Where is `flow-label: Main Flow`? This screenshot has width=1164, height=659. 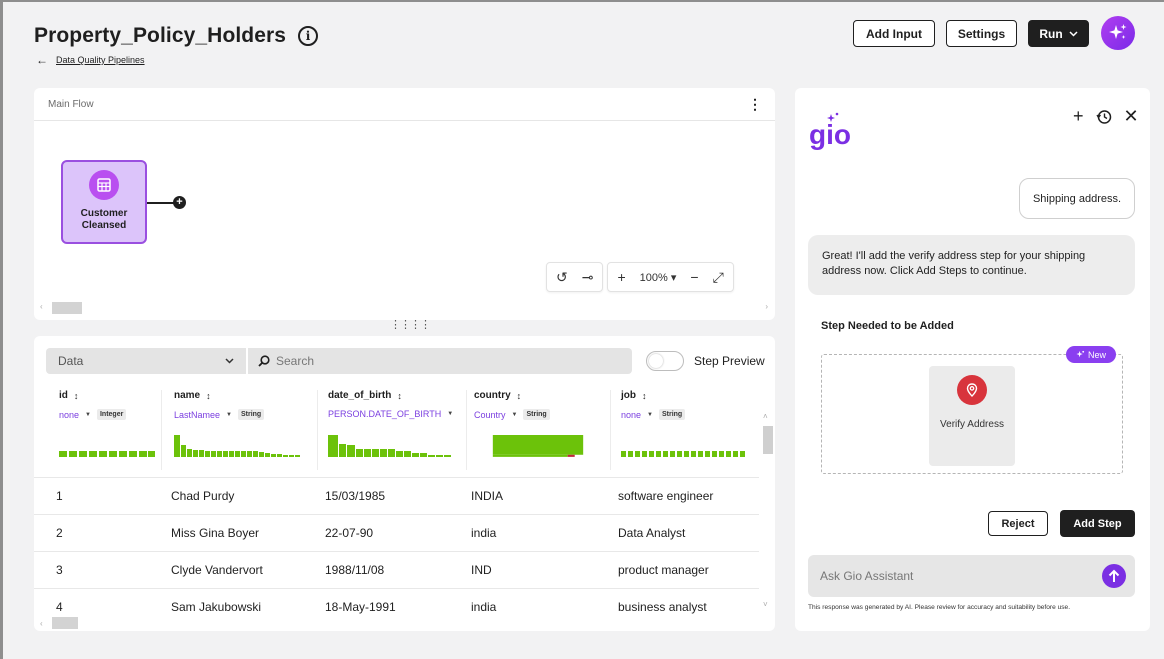
flow-label: Main Flow is located at coordinates (71, 104).